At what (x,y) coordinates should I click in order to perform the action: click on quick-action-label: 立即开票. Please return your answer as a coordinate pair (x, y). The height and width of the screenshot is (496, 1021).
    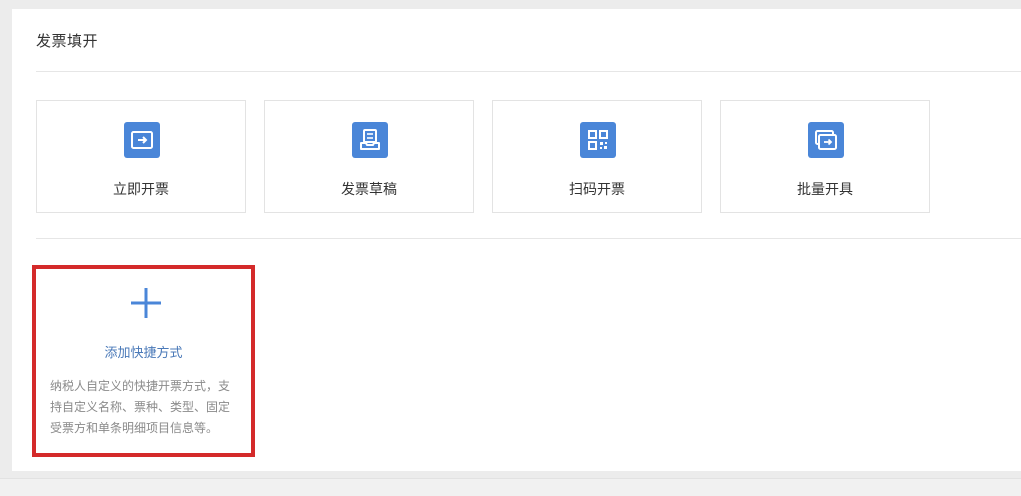
    Looking at the image, I should click on (141, 190).